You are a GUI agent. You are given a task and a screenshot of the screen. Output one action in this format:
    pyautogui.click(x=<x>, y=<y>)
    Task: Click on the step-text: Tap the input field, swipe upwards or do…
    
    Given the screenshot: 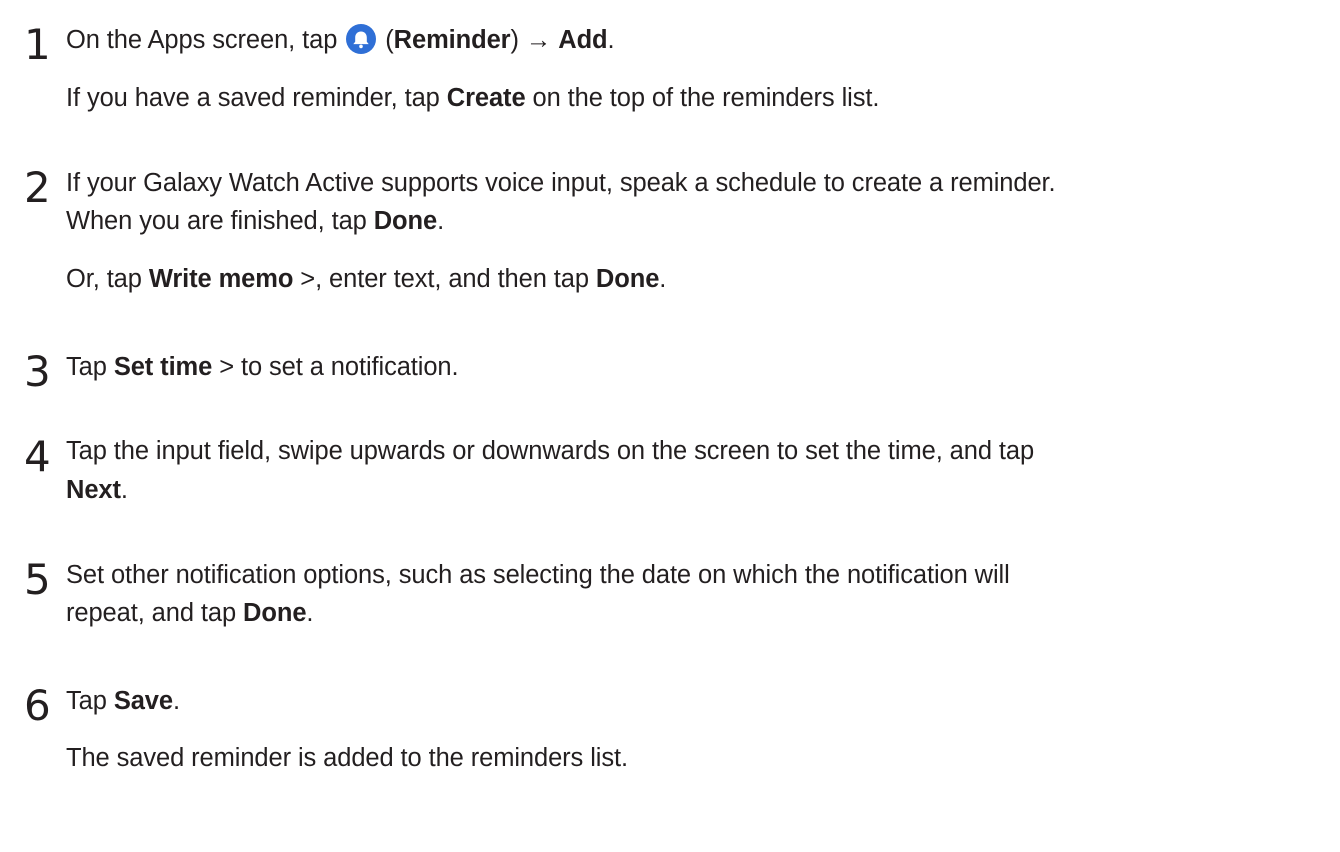 What is the action you would take?
    pyautogui.click(x=550, y=451)
    